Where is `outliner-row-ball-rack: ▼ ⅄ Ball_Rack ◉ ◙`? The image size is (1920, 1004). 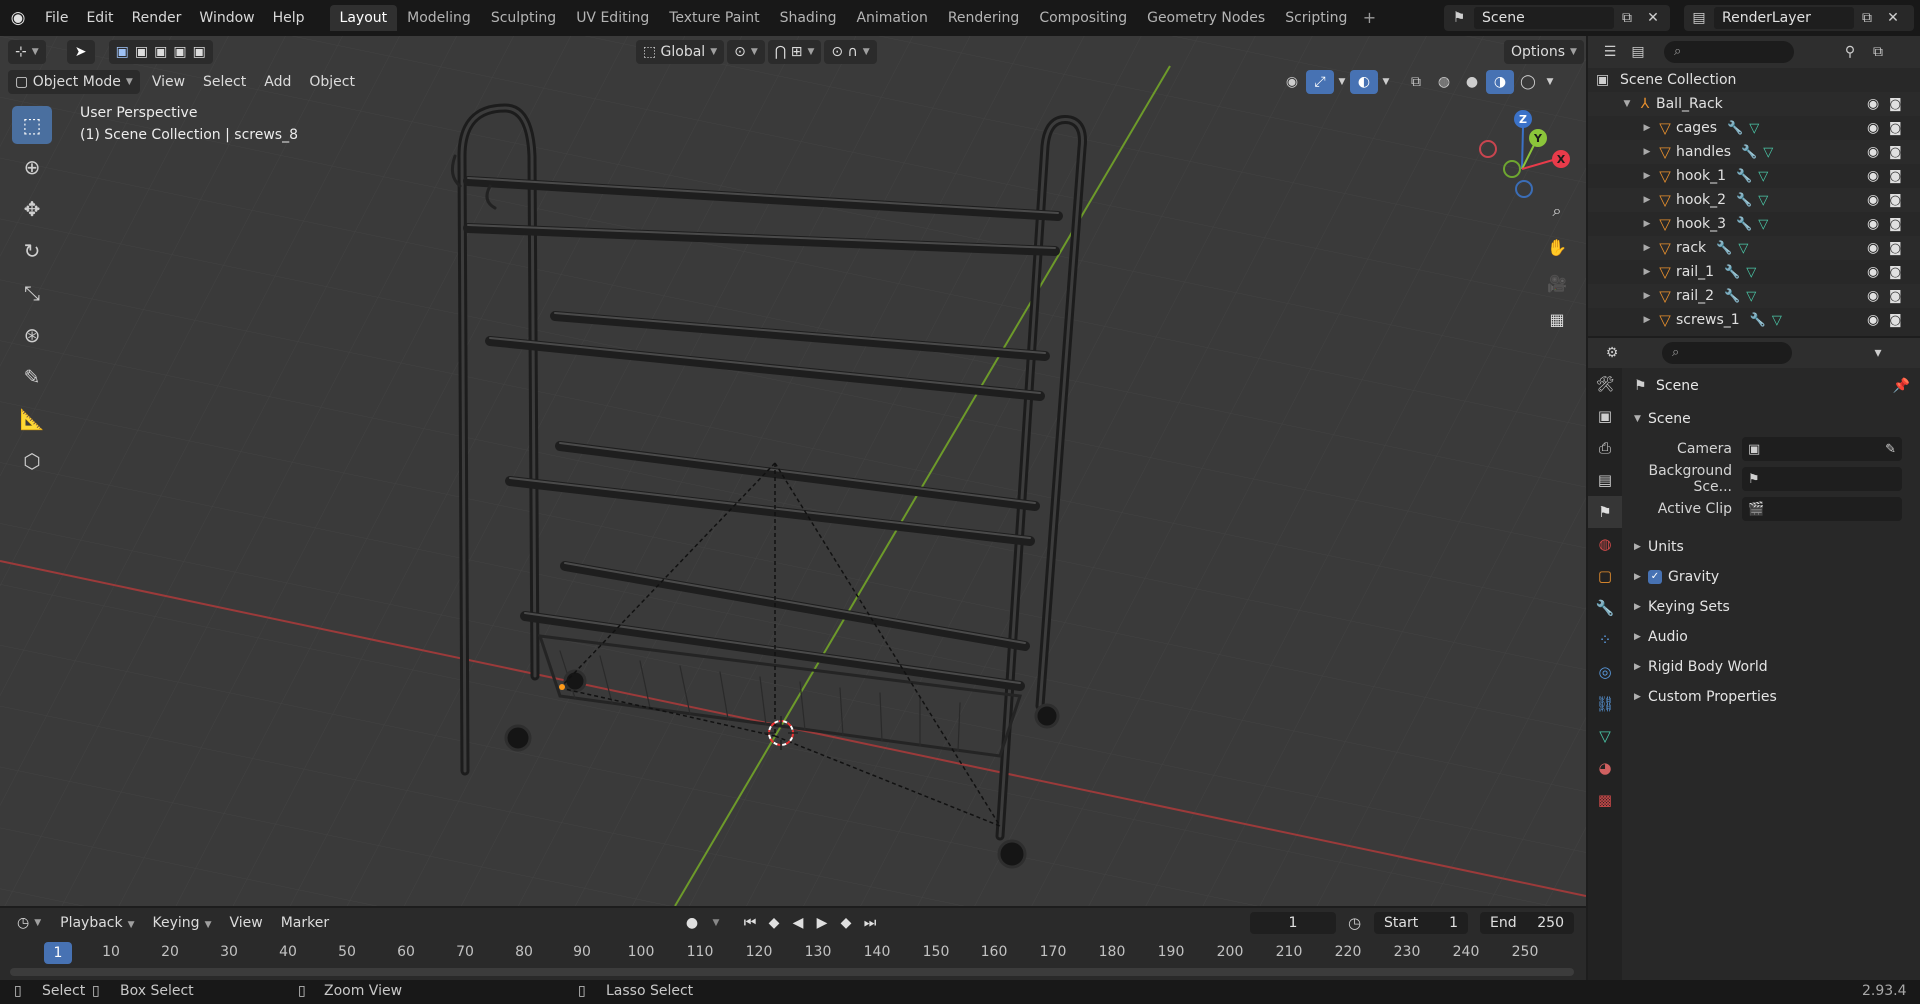
outliner-row-ball-rack: ▼ ⅄ Ball_Rack ◉ ◙ is located at coordinates (1754, 104).